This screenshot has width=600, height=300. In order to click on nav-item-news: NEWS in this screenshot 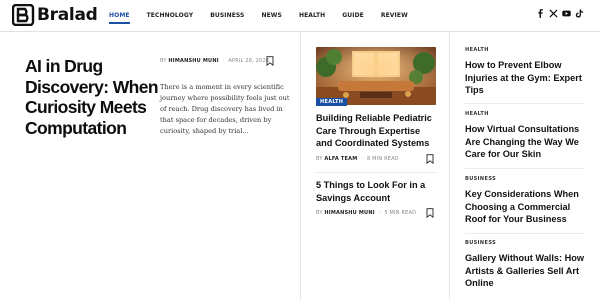, I will do `click(271, 15)`.